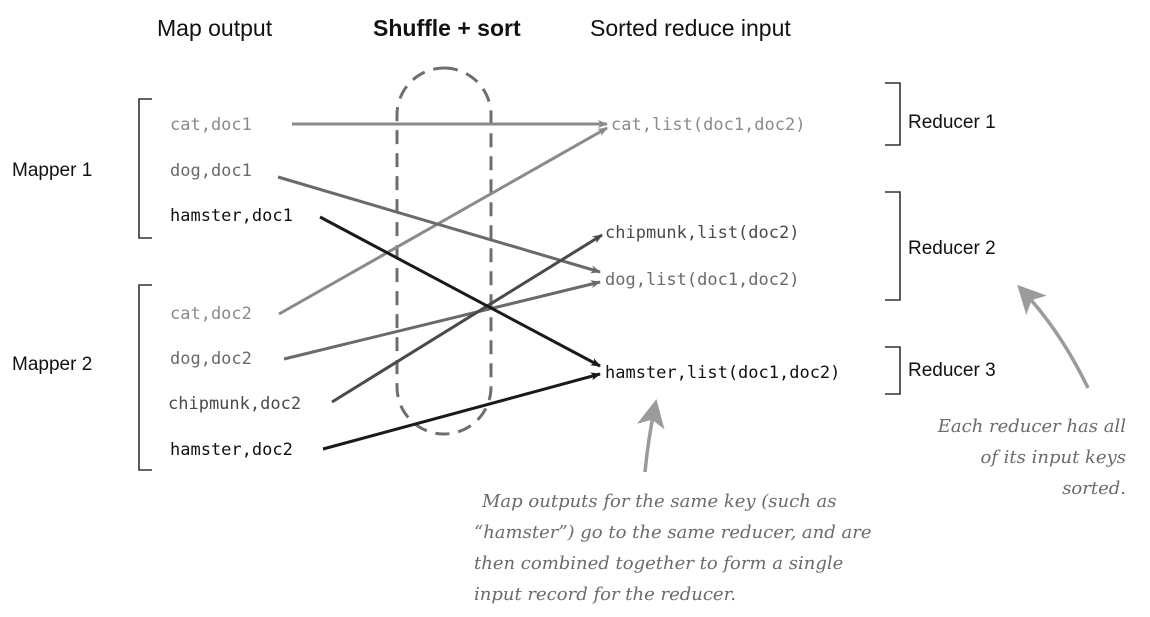 Image resolution: width=1150 pixels, height=617 pixels. I want to click on edge-dog-doc1-to-dog, so click(439, 224).